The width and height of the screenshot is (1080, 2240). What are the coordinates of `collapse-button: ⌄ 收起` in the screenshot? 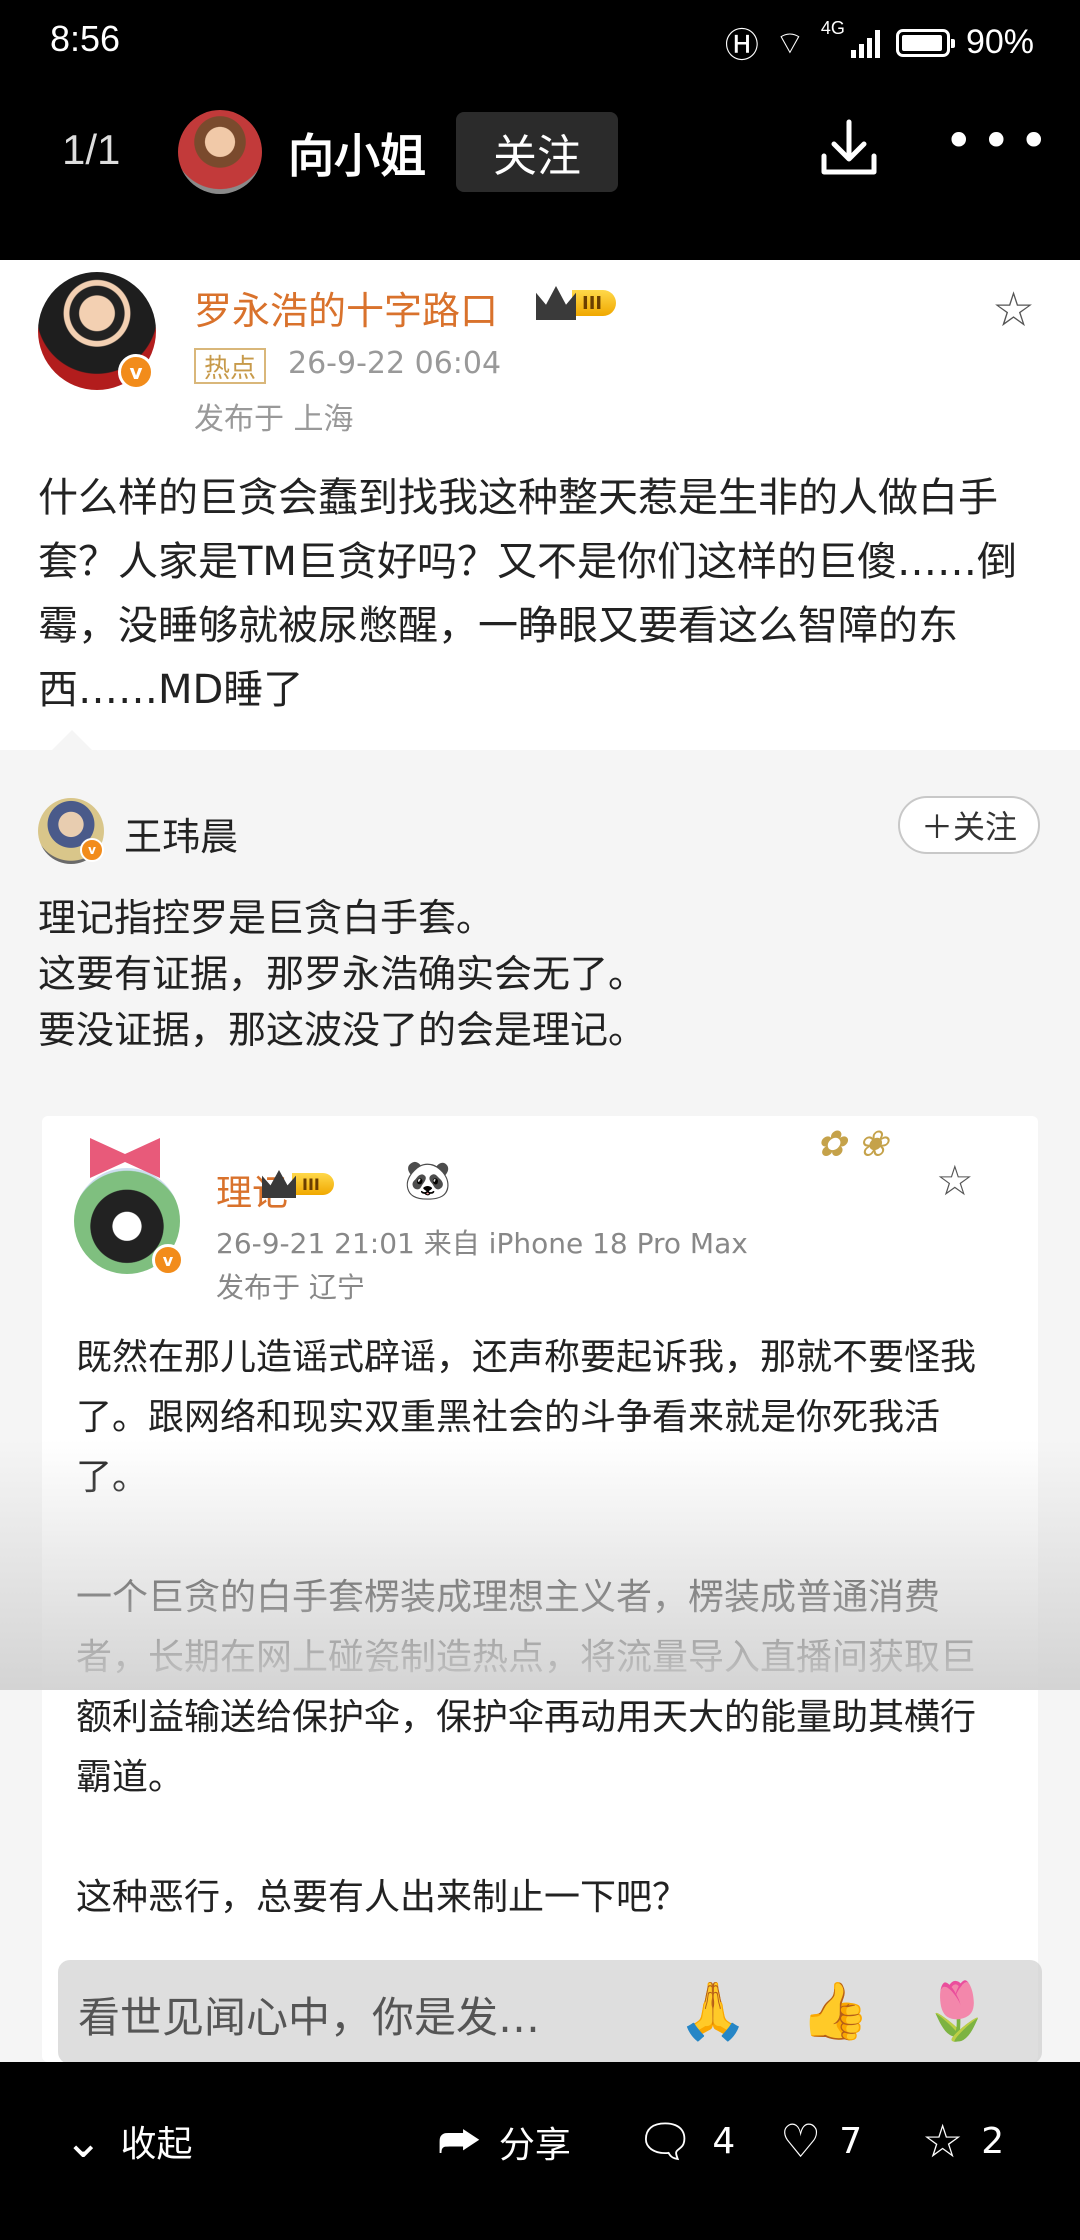 It's located at (128, 2141).